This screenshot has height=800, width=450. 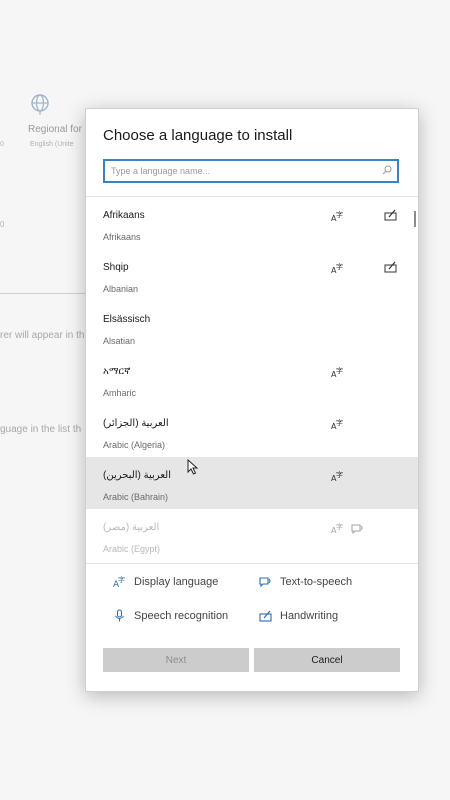 What do you see at coordinates (176, 581) in the screenshot?
I see `legend-display-language-label: Display language` at bounding box center [176, 581].